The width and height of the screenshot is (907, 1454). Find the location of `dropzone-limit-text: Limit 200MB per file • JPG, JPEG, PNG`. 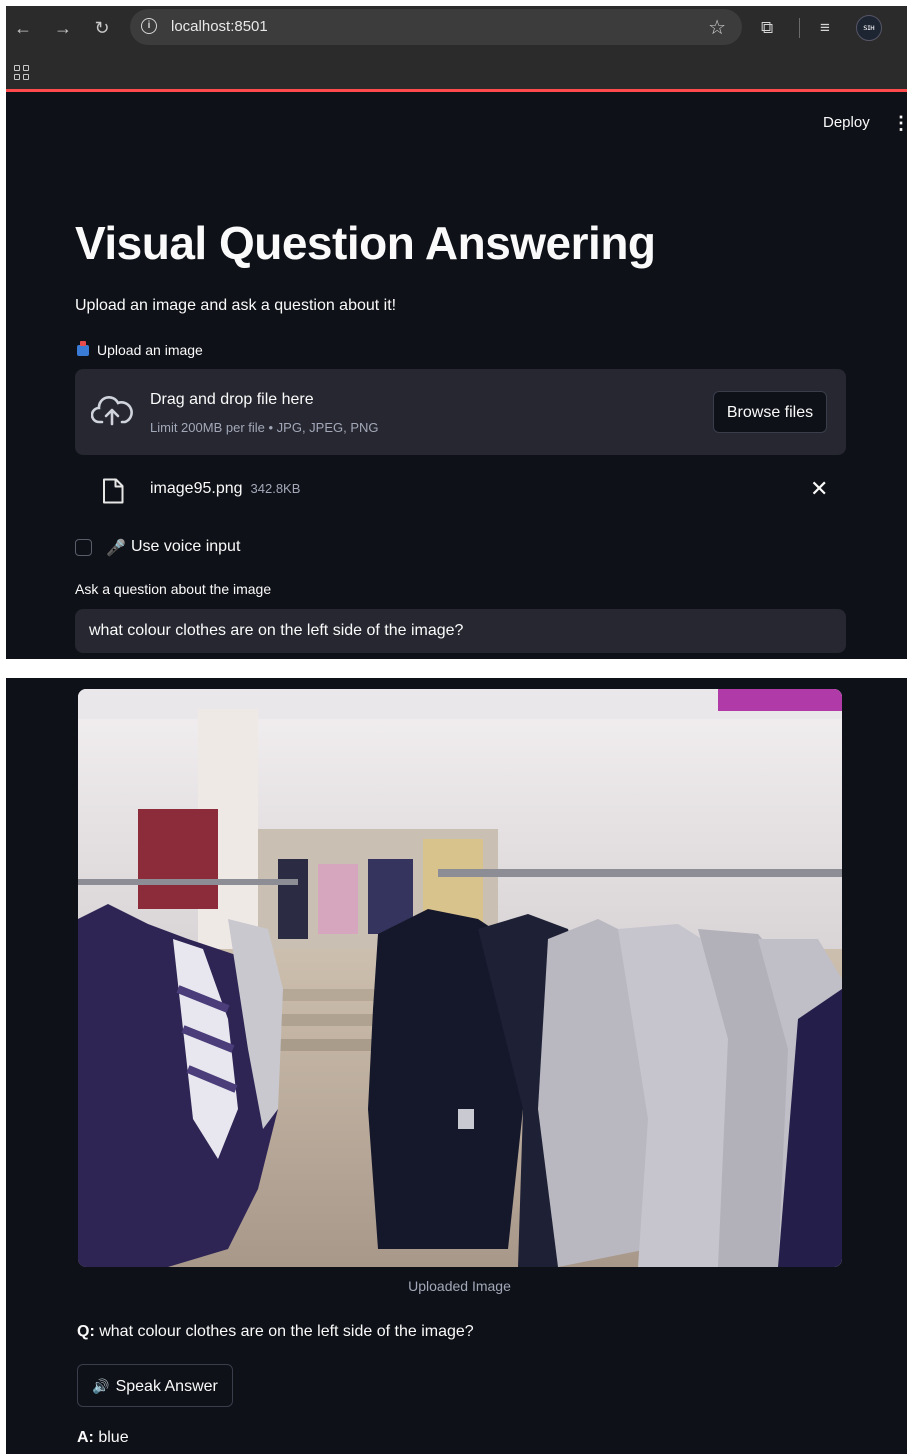

dropzone-limit-text: Limit 200MB per file • JPG, JPEG, PNG is located at coordinates (264, 427).